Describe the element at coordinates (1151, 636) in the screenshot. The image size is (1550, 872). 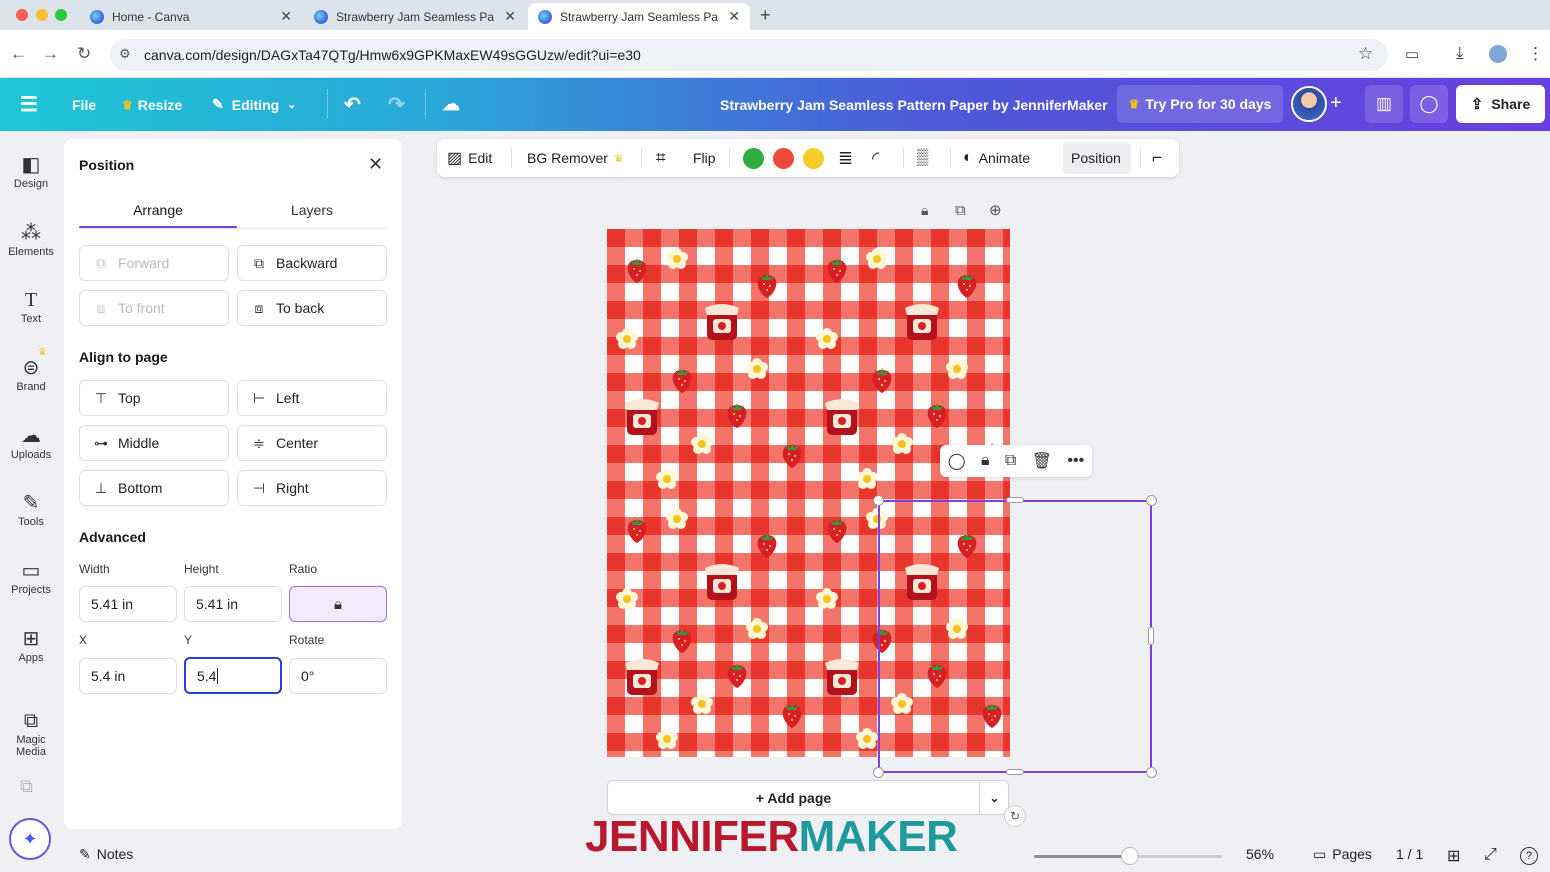
I see `resize-handle-right` at that location.